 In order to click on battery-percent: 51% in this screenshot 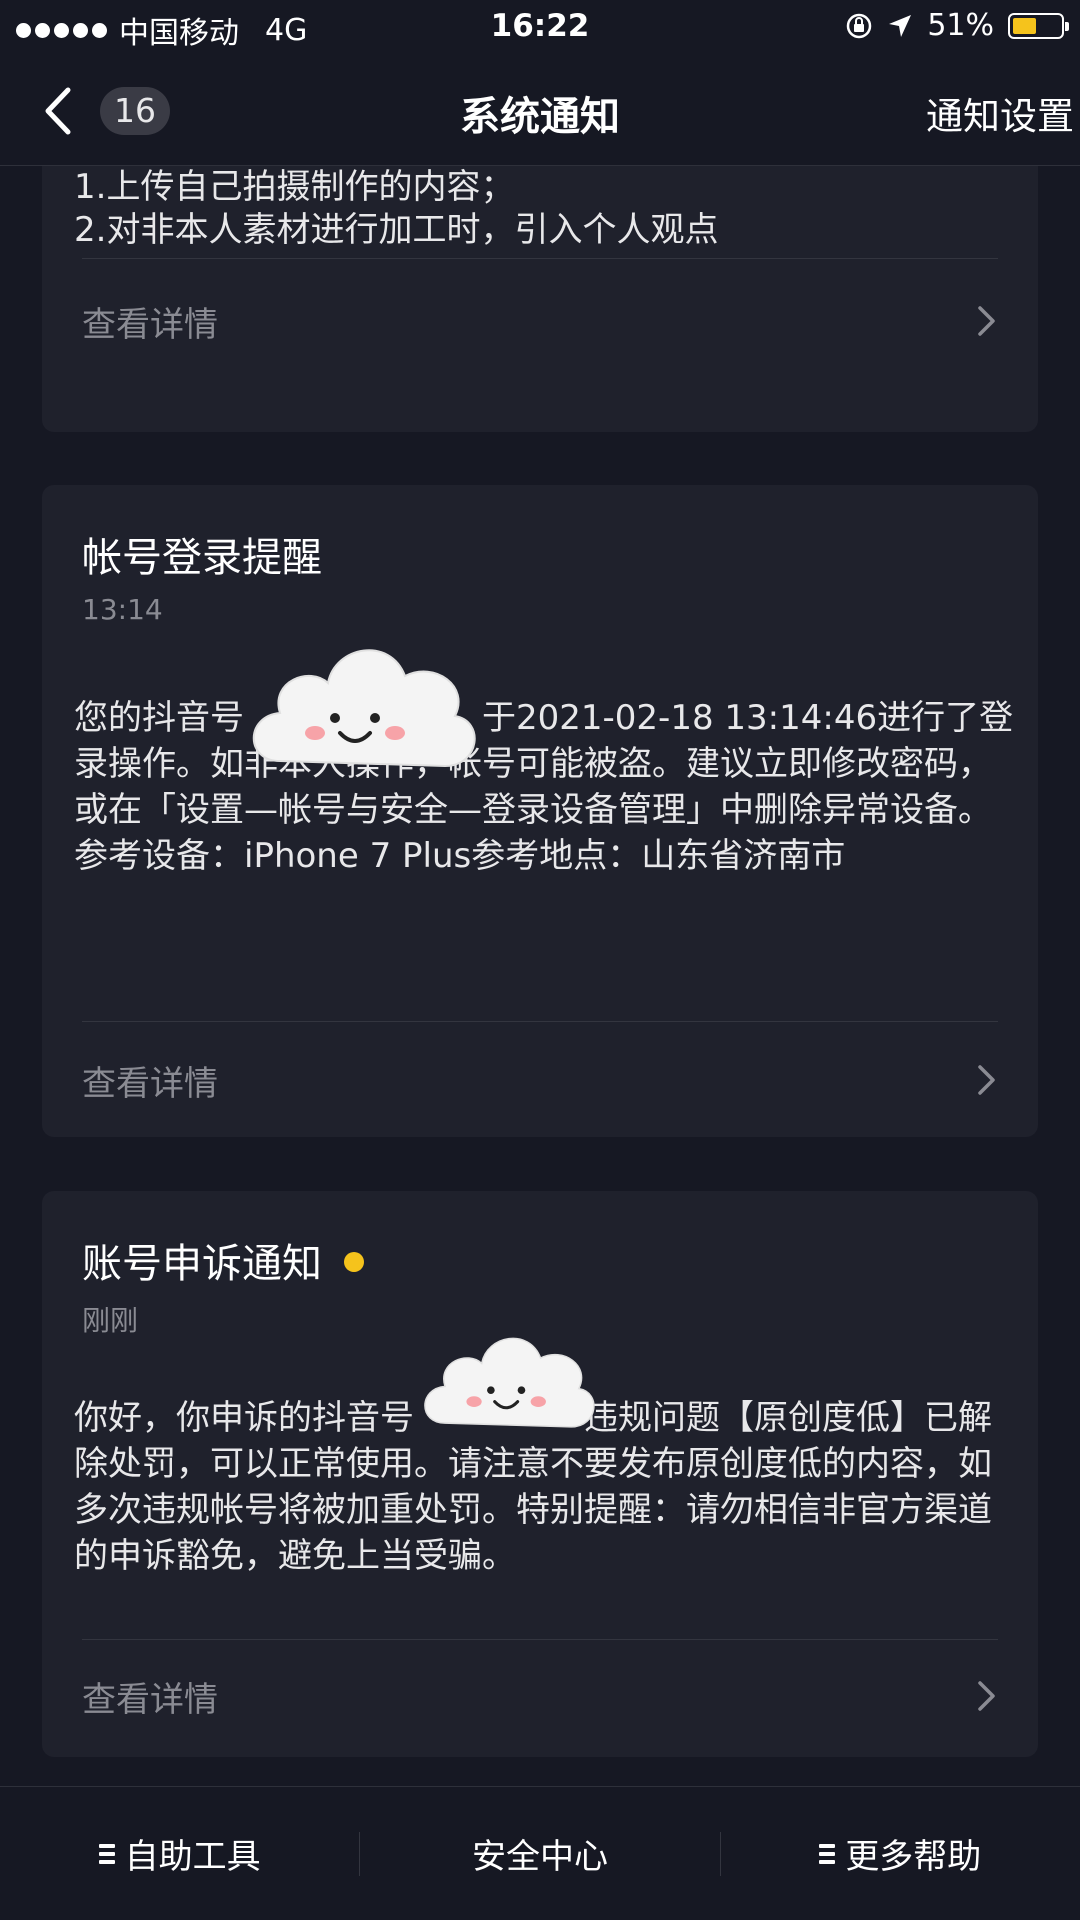, I will do `click(960, 25)`.